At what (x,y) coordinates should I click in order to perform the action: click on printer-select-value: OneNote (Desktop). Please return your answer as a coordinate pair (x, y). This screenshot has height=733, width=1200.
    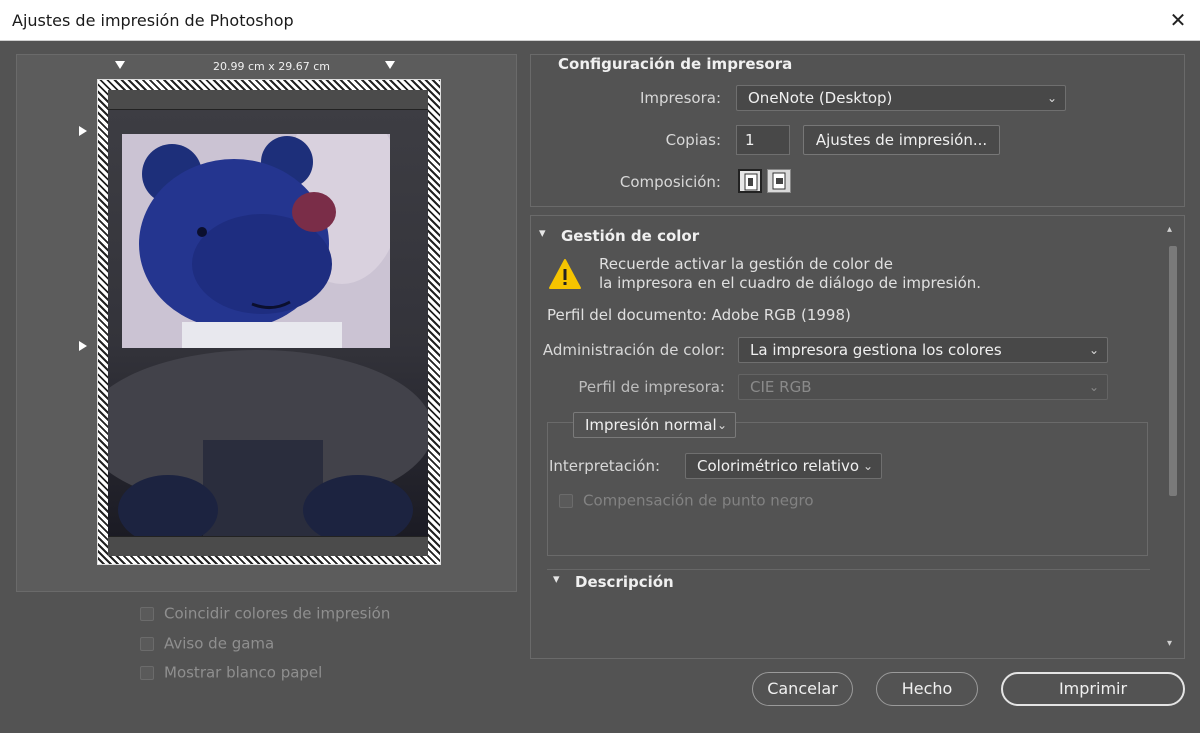
    Looking at the image, I should click on (820, 98).